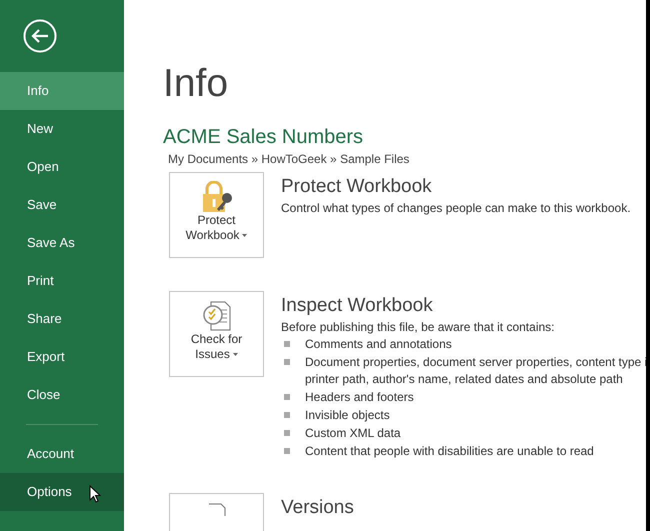 The image size is (650, 531). I want to click on bullet-text: Comments and annotations, so click(378, 344).